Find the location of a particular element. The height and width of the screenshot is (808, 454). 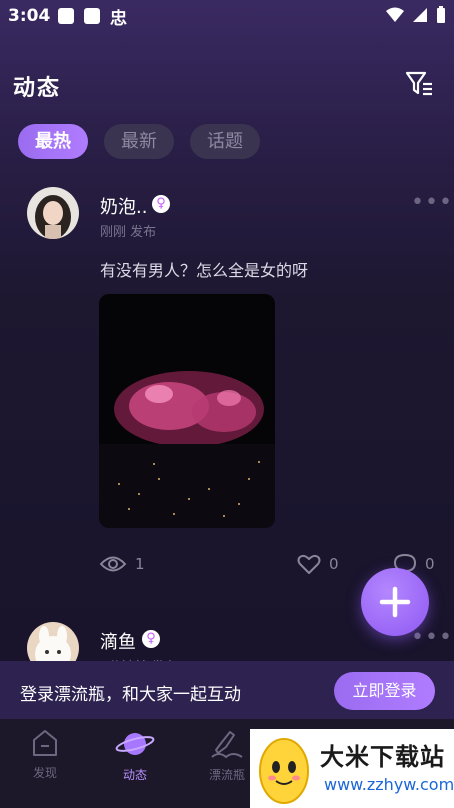

nav-label: 动态 is located at coordinates (134, 775).